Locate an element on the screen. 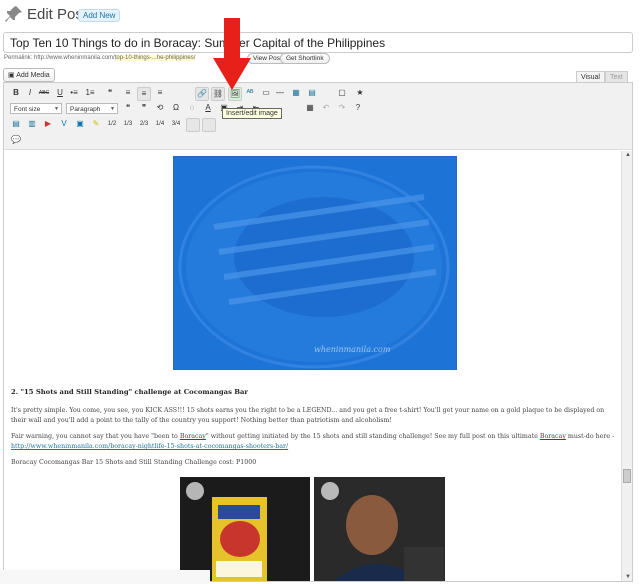 The height and width of the screenshot is (584, 640). para2-boracay-2: Boracay is located at coordinates (552, 436).